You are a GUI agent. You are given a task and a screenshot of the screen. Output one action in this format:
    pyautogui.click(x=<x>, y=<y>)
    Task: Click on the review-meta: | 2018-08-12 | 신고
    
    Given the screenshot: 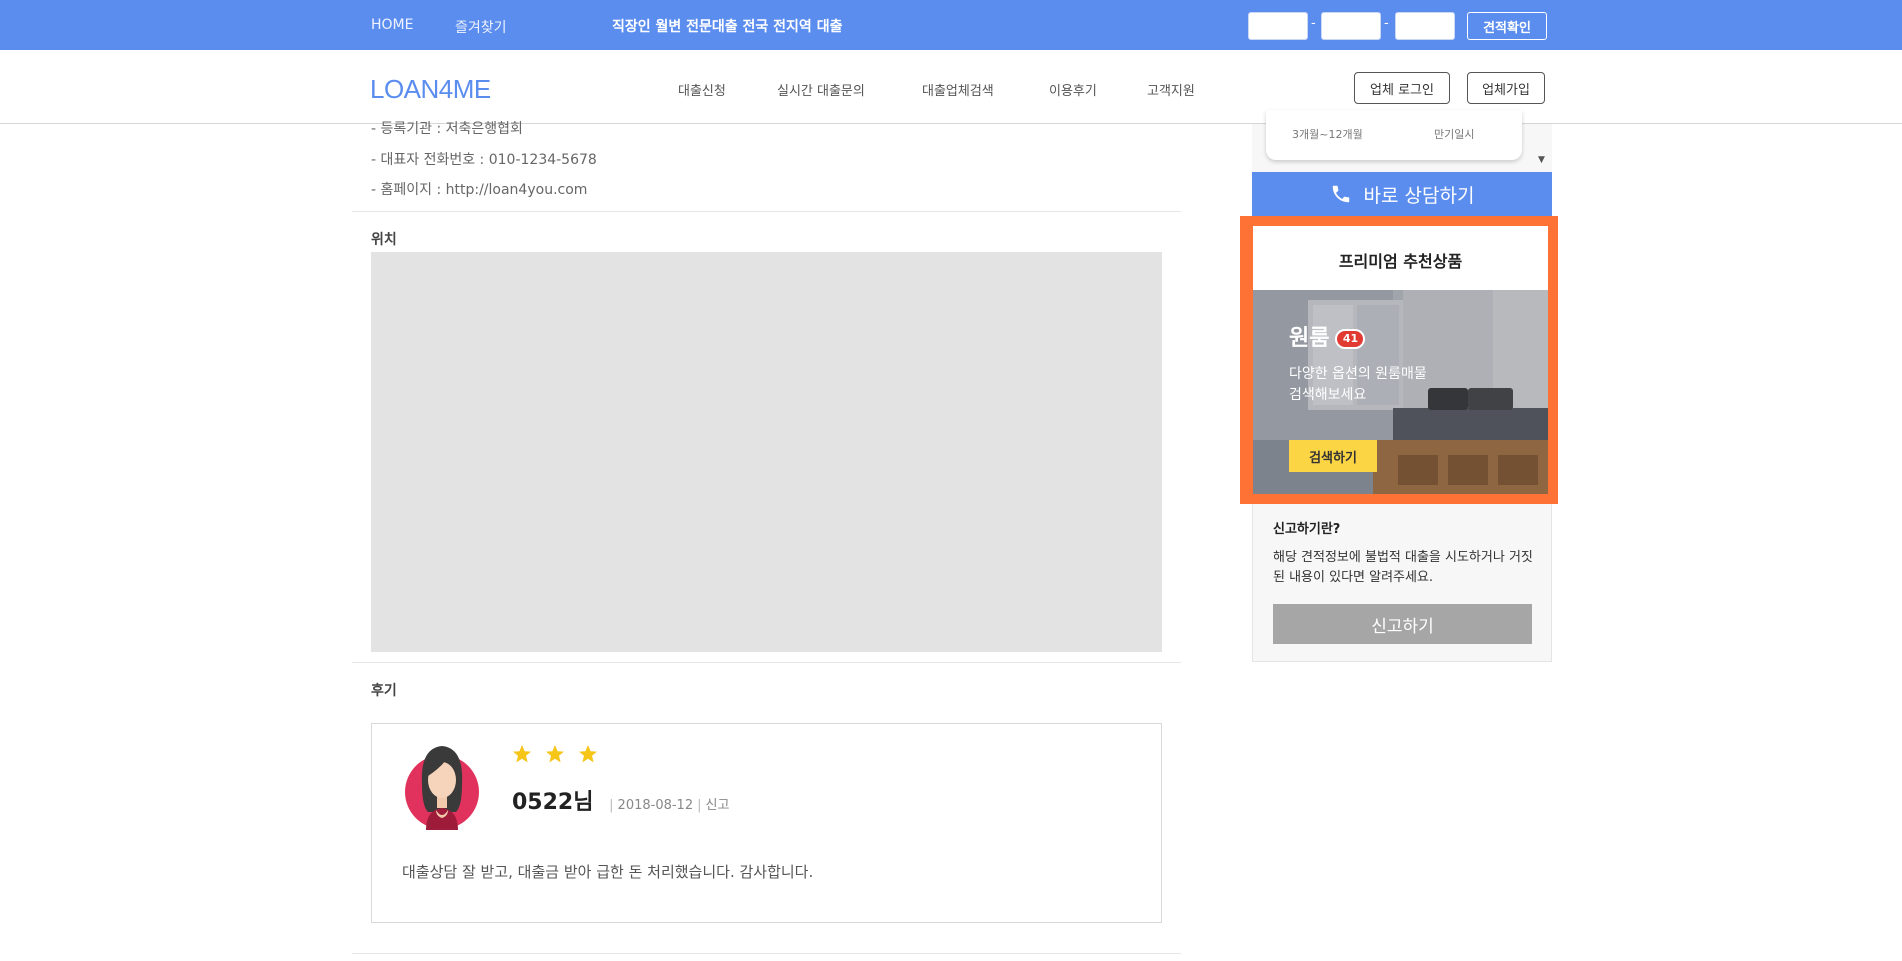 What is the action you would take?
    pyautogui.click(x=669, y=805)
    